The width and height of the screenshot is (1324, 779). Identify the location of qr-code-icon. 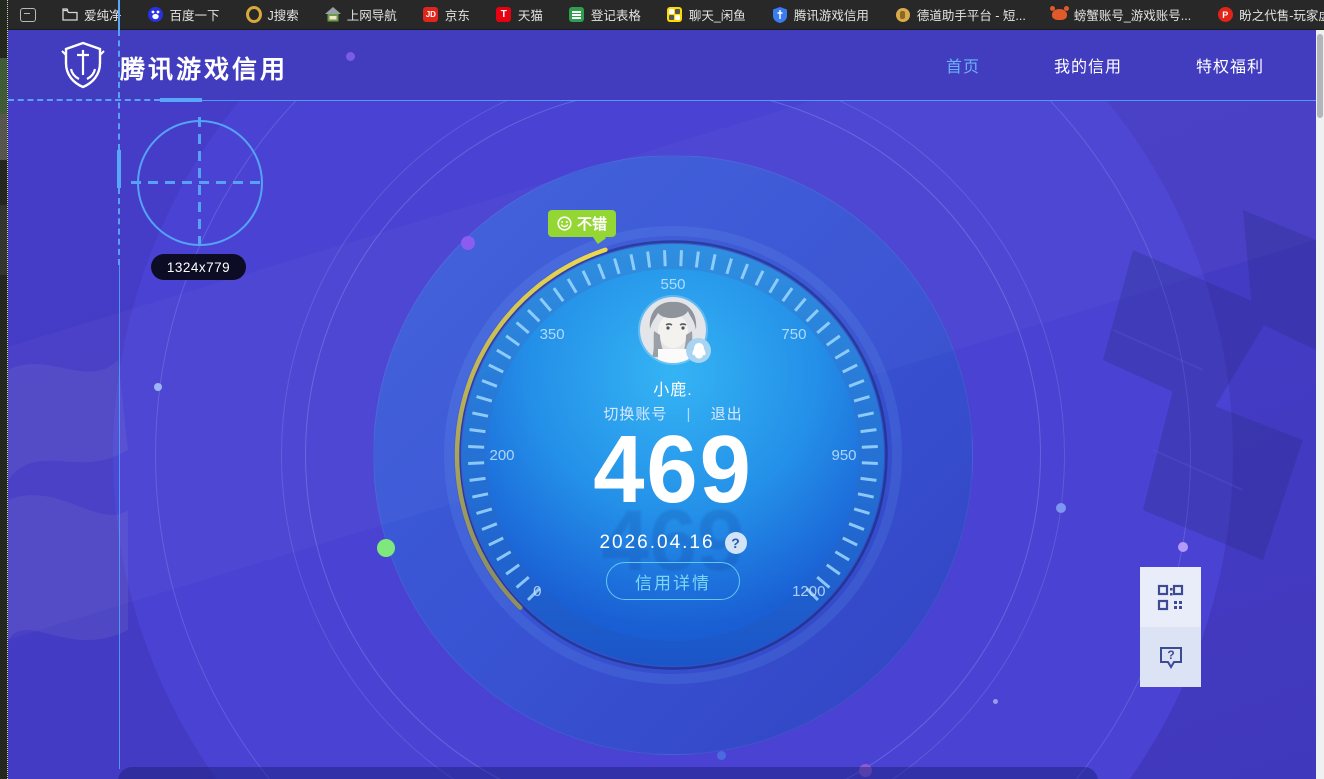
(1170, 597).